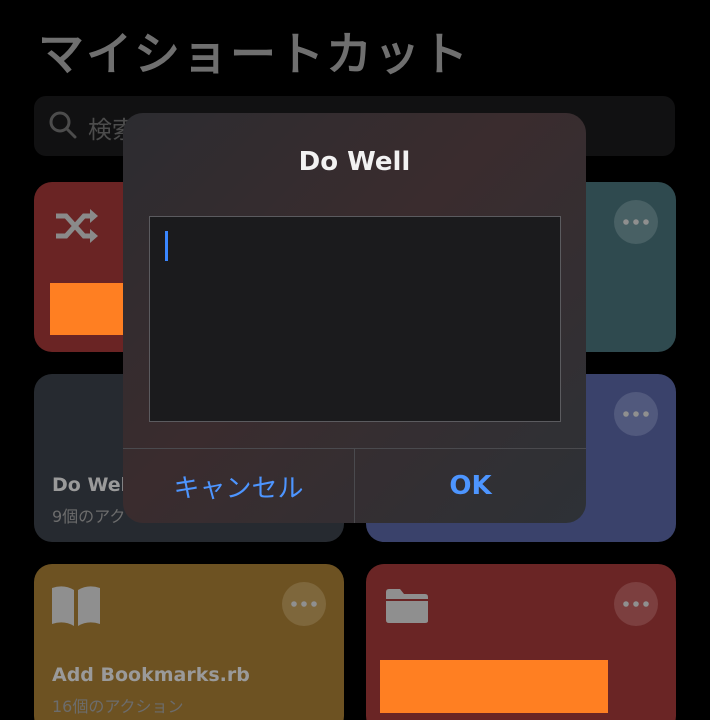 The width and height of the screenshot is (710, 720). Describe the element at coordinates (90, 485) in the screenshot. I see `shortcut-name: Do Wel` at that location.